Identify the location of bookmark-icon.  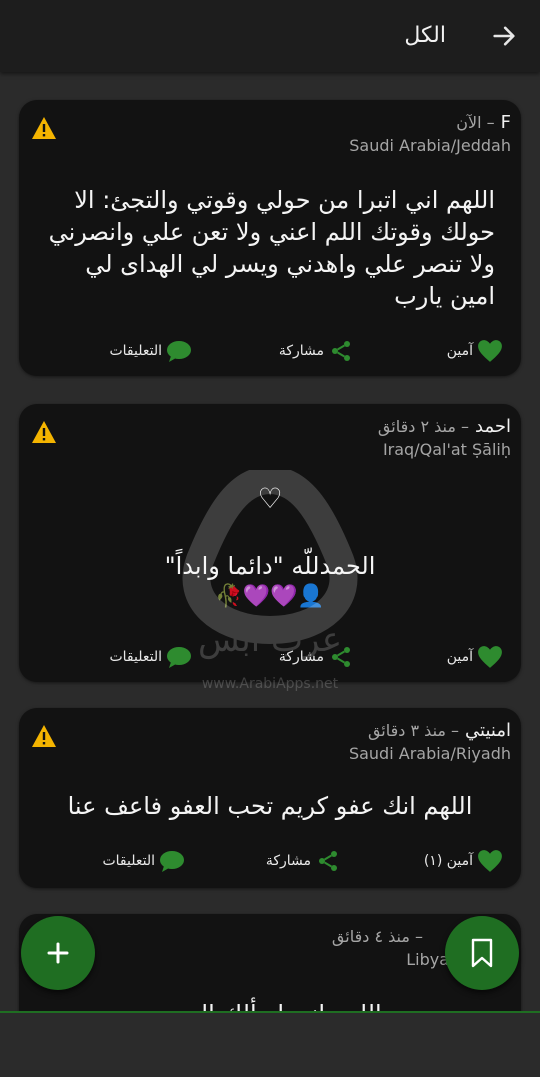
(482, 953).